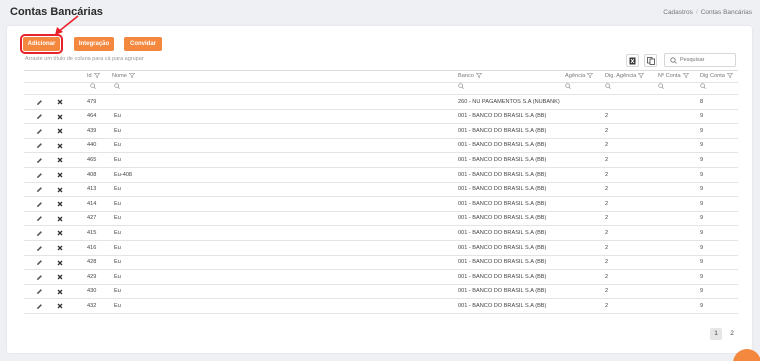  Describe the element at coordinates (381, 263) in the screenshot. I see `table-row: 428 Eu 001 - BANCO DO BRASIL S.A (BB) 2 9` at that location.